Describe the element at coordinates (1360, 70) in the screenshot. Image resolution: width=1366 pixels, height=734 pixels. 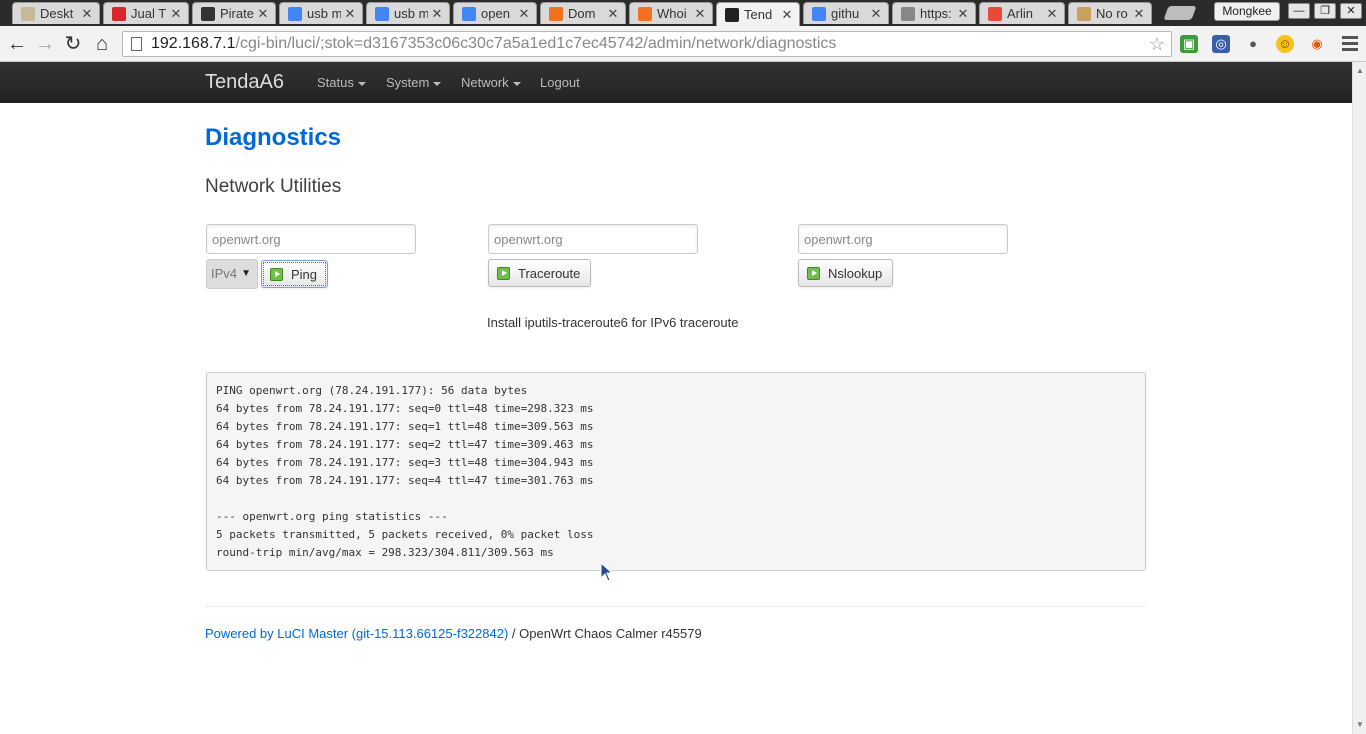
I see `scroll-up-icon: ▲` at that location.